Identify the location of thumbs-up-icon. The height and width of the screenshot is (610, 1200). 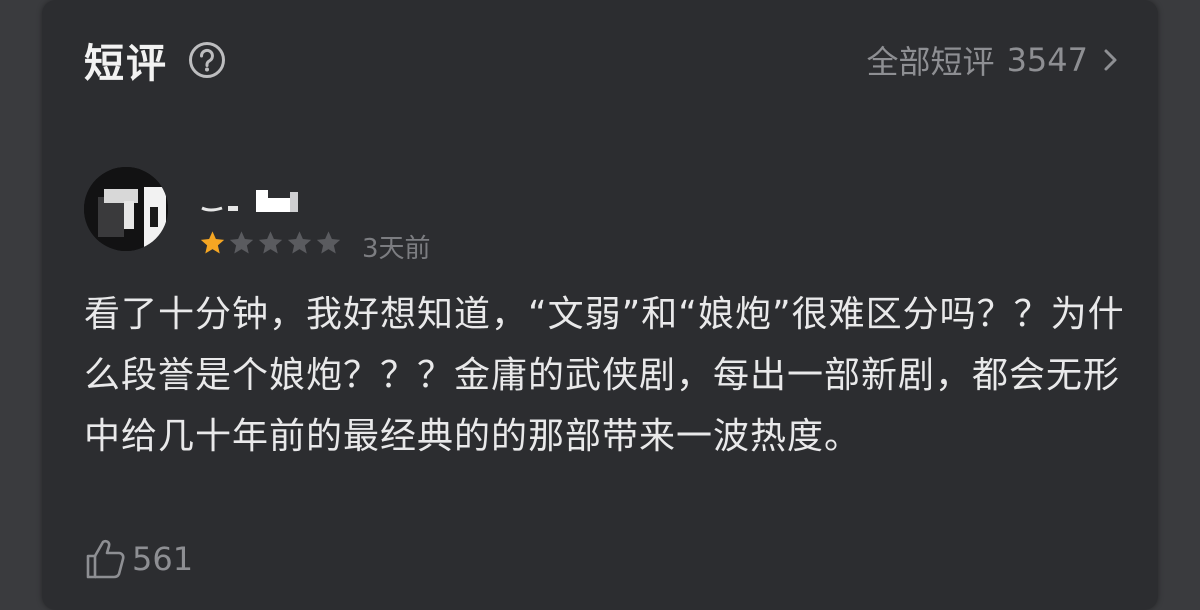
(105, 559).